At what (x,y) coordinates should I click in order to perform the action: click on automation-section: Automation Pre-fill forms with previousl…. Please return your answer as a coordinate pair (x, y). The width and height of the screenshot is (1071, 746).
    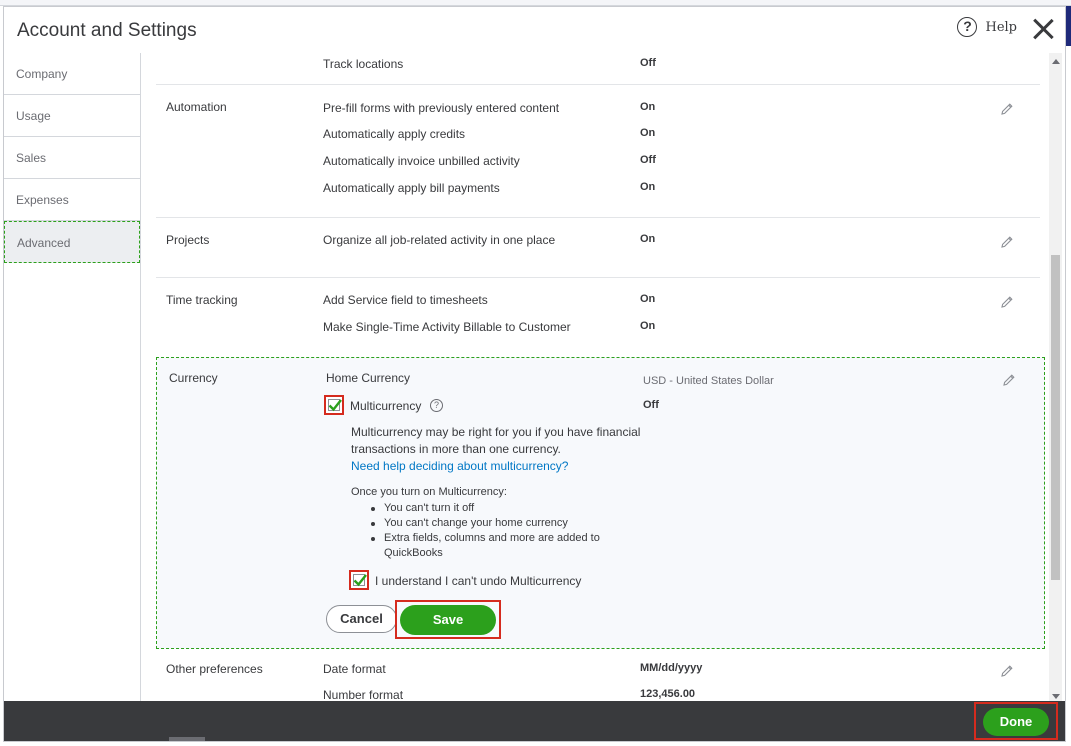
    Looking at the image, I should click on (598, 151).